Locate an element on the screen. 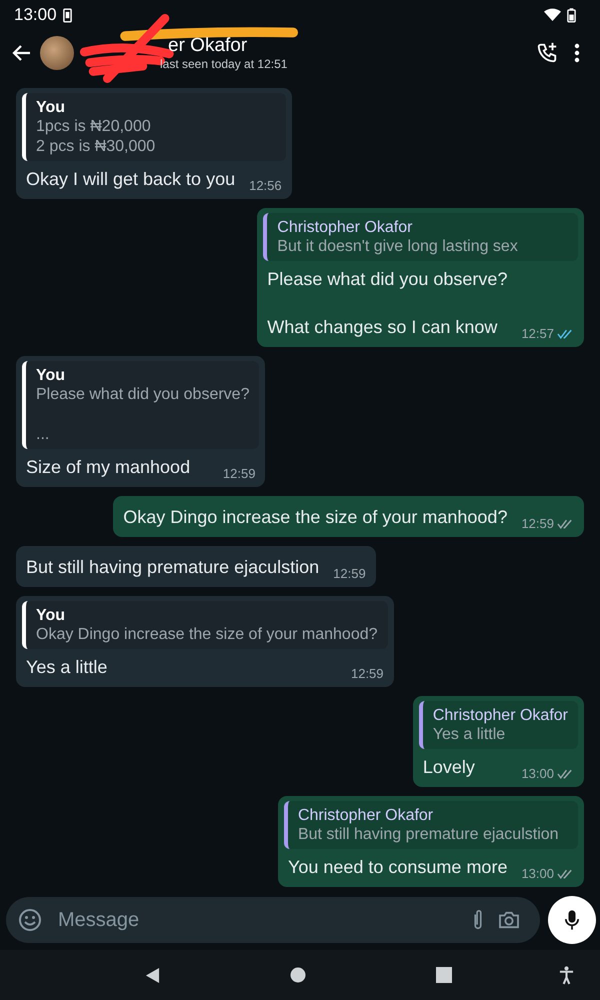  voice-message-button is located at coordinates (572, 920).